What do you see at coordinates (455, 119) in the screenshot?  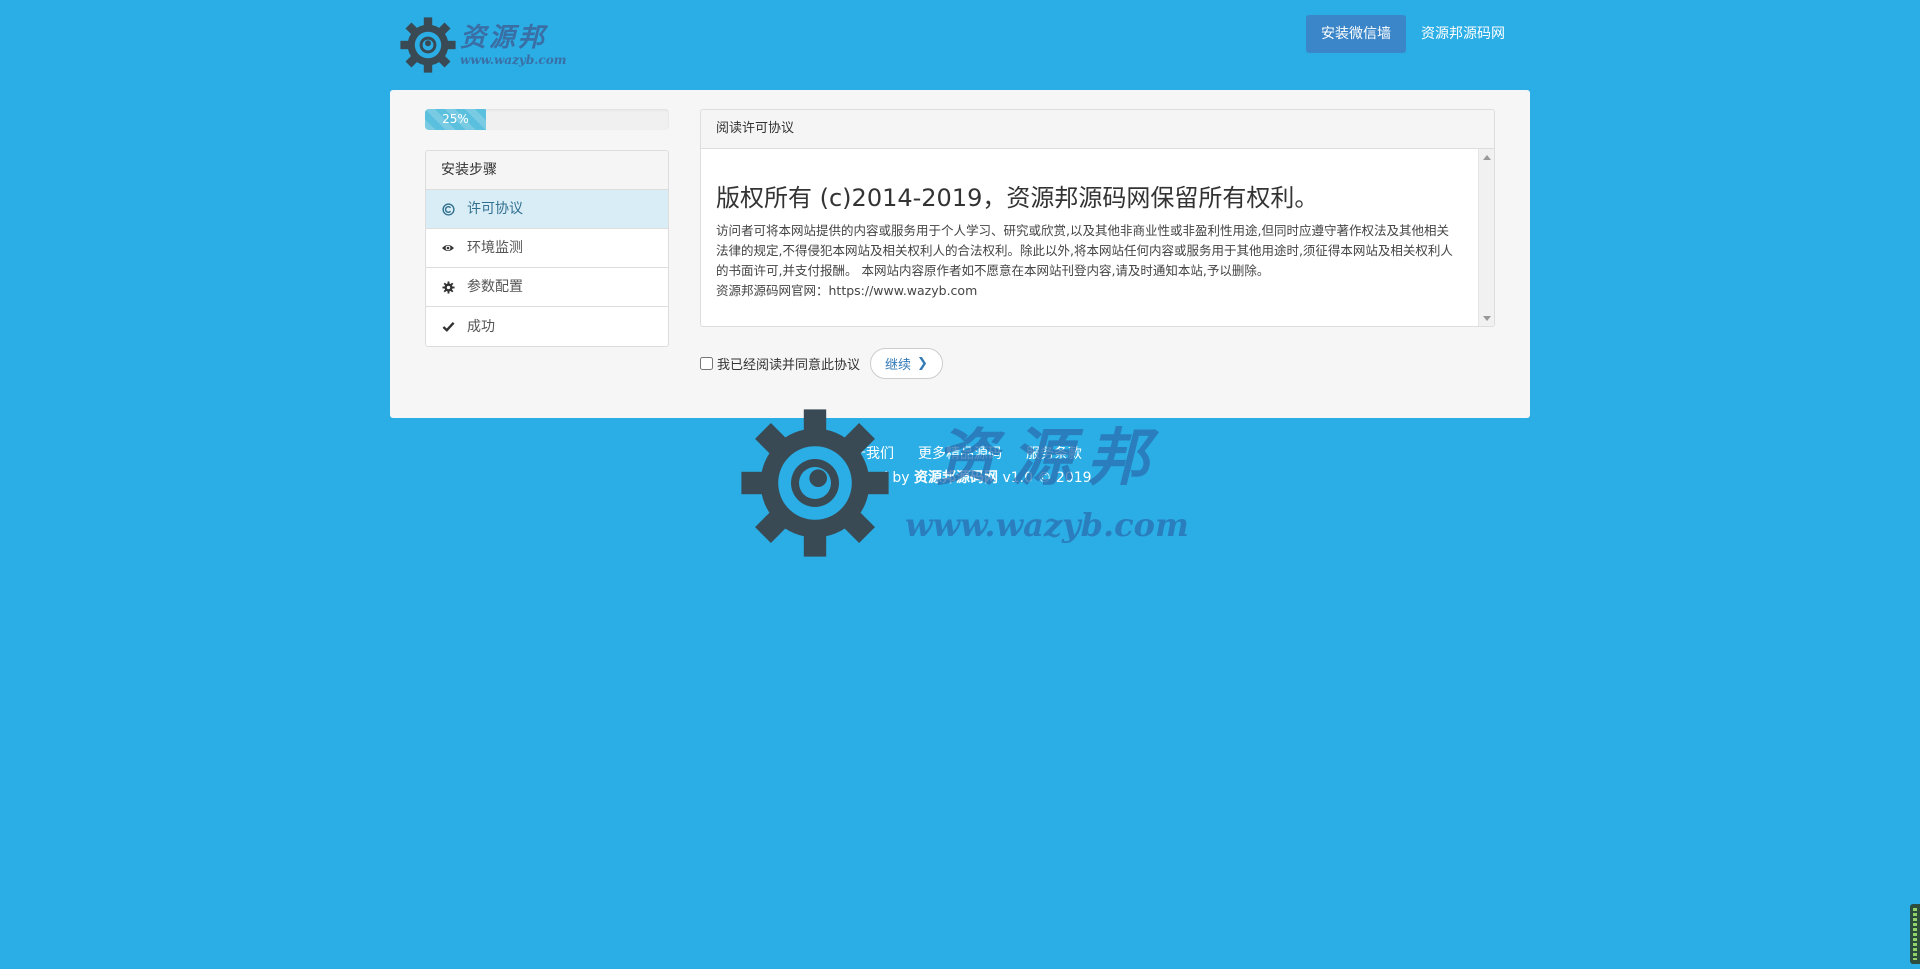 I see `progress-fill: 25%` at bounding box center [455, 119].